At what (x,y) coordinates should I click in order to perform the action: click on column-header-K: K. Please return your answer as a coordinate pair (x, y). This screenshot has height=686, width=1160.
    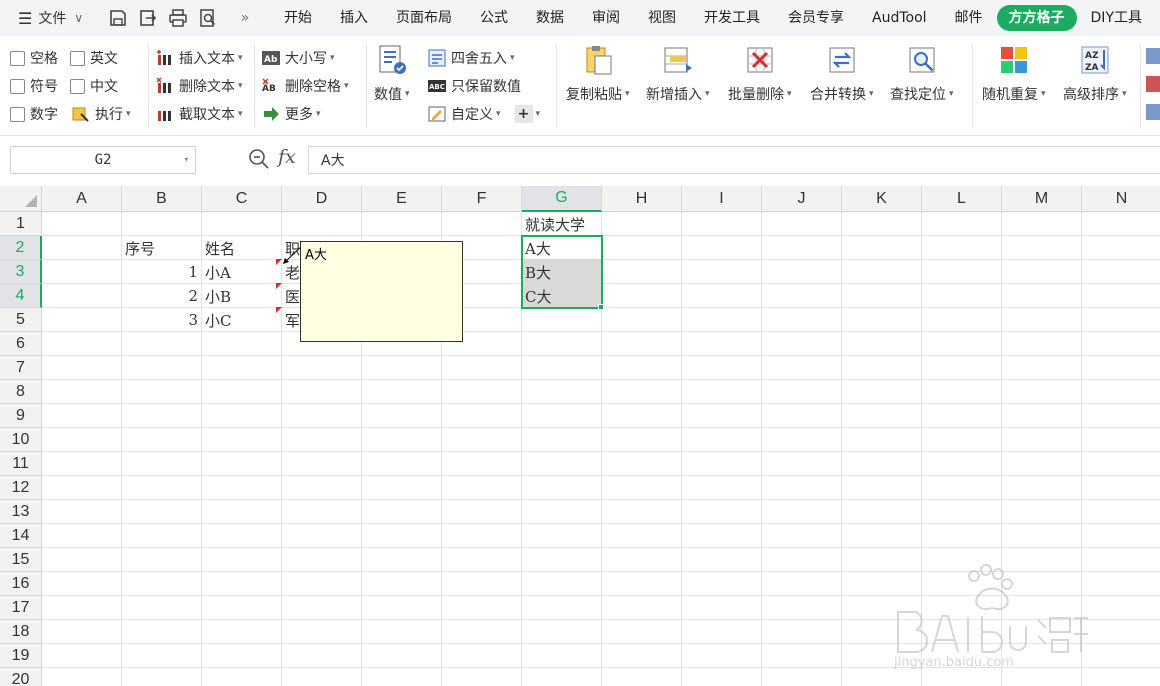
    Looking at the image, I should click on (882, 199).